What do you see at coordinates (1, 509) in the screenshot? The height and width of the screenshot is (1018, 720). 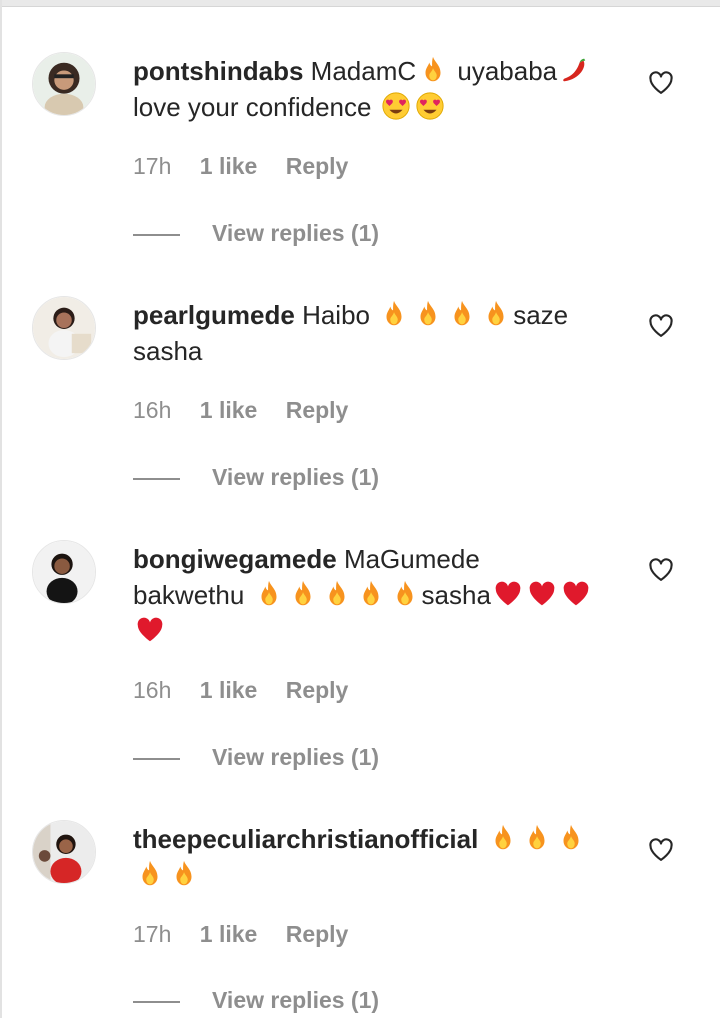 I see `left-divider` at bounding box center [1, 509].